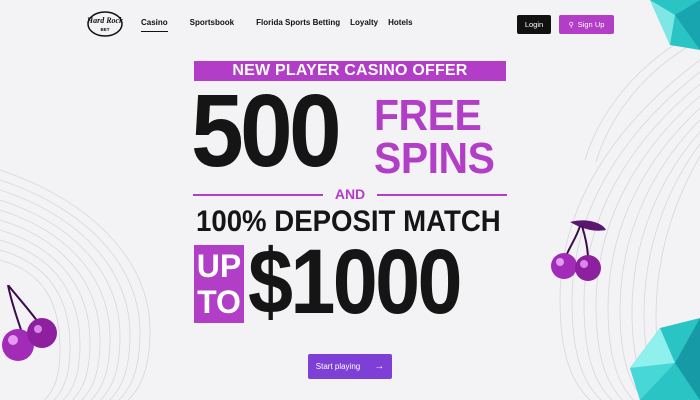 The width and height of the screenshot is (700, 400). Describe the element at coordinates (338, 366) in the screenshot. I see `start-playing-label: Start playing` at that location.